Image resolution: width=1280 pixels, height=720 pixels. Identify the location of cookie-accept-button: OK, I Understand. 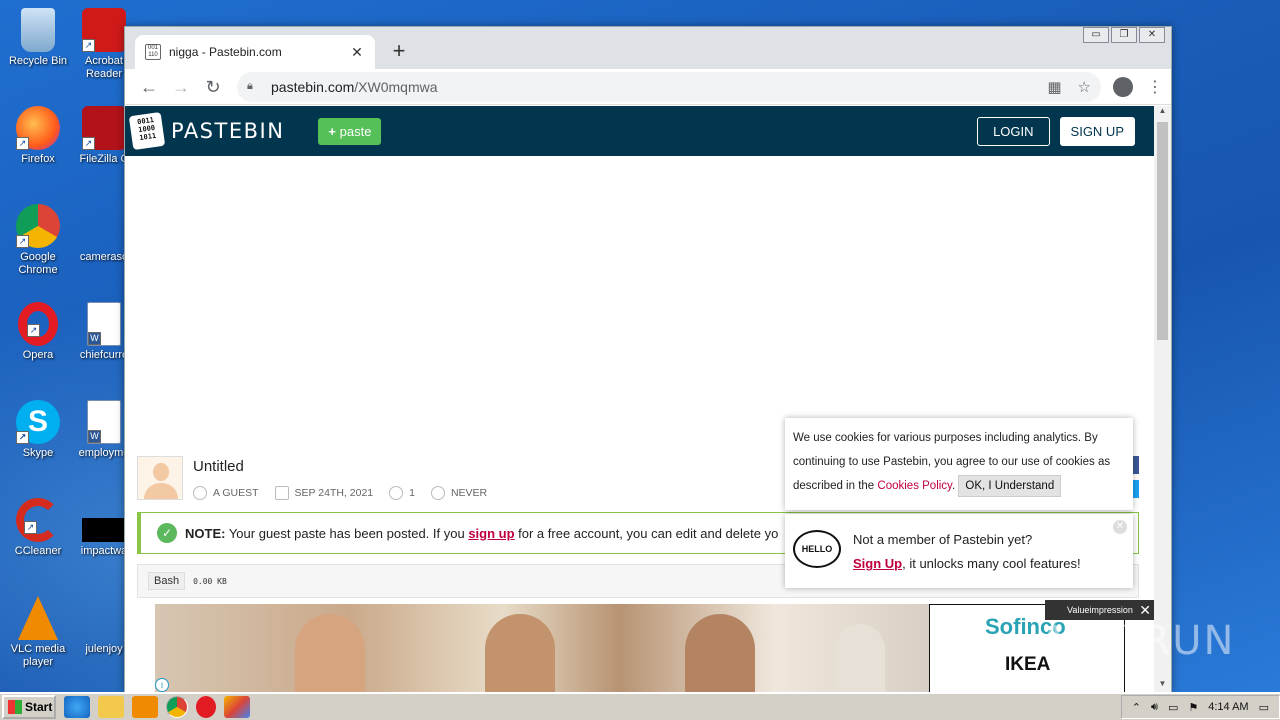
(1010, 486).